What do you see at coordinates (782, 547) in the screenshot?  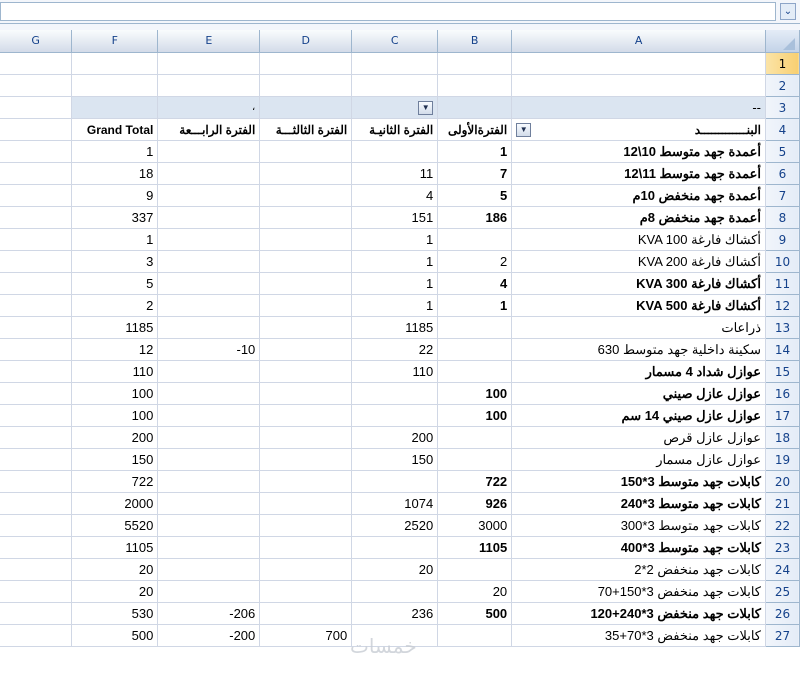 I see `row-header: 23` at bounding box center [782, 547].